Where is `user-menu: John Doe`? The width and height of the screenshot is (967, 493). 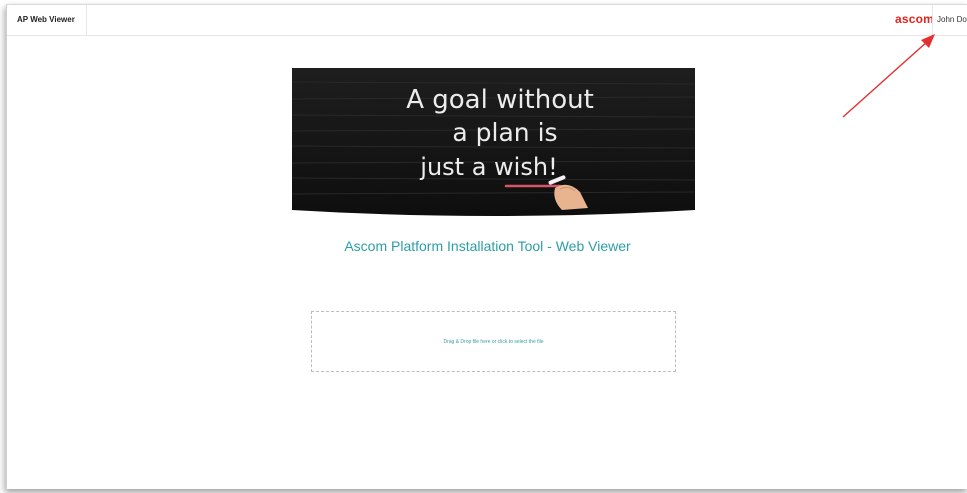
user-menu: John Doe is located at coordinates (949, 20).